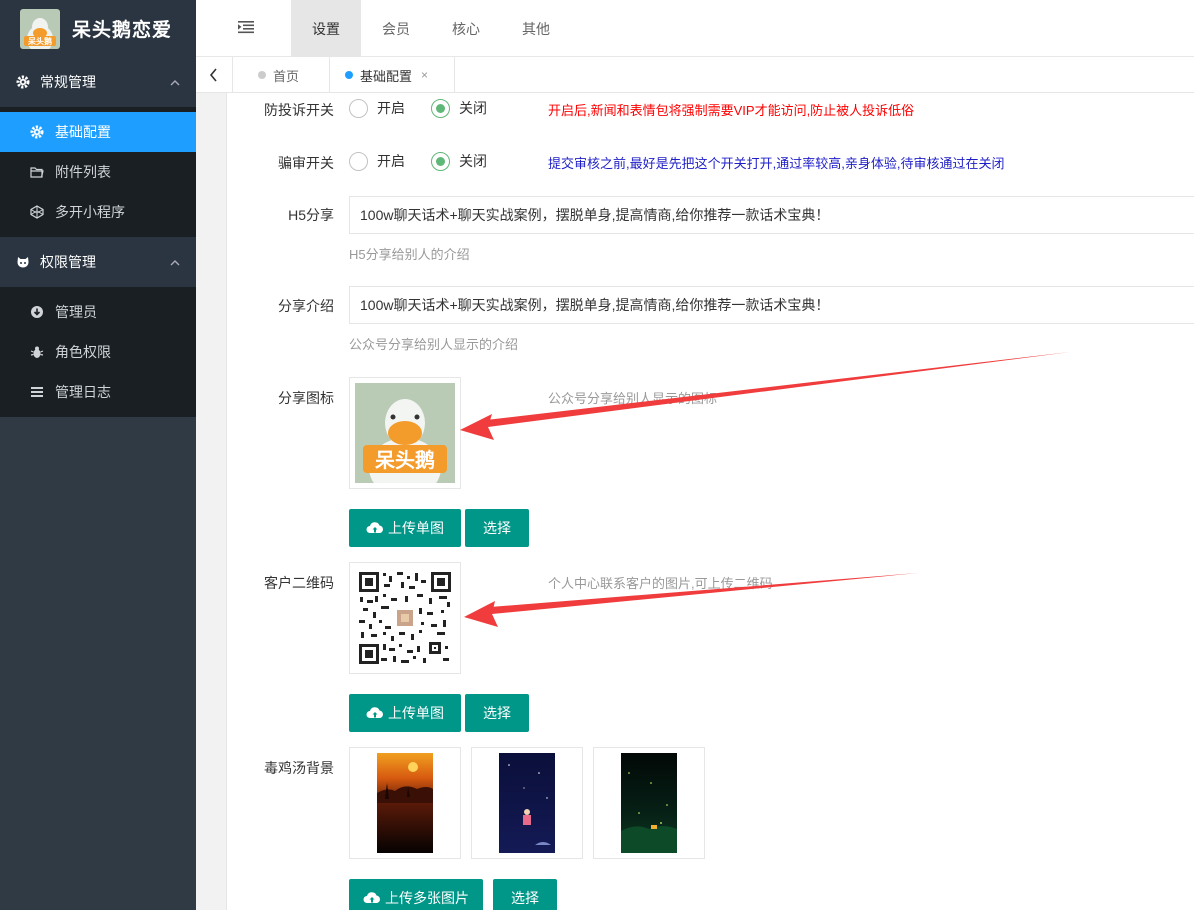  I want to click on complaint-off-radio: 关闭, so click(459, 108).